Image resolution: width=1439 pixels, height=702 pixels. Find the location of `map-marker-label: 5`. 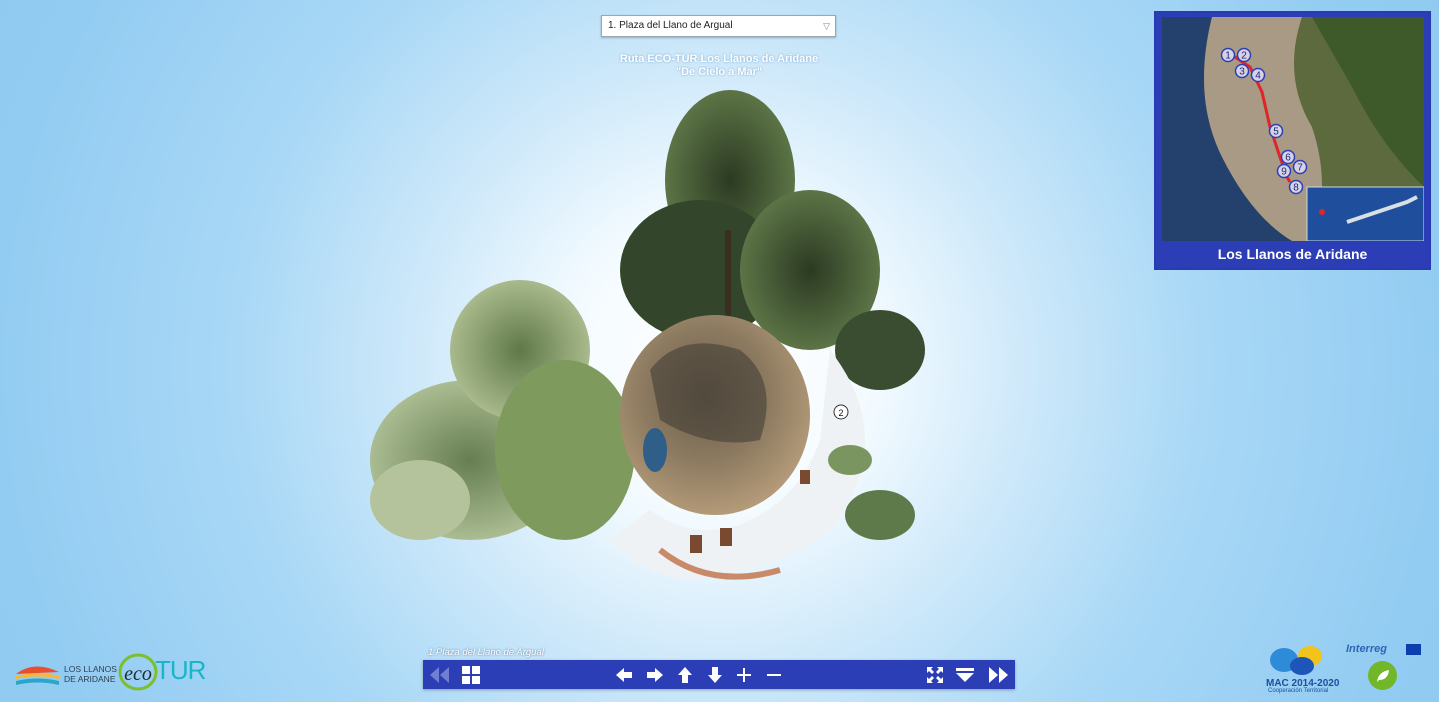

map-marker-label: 5 is located at coordinates (1276, 132).